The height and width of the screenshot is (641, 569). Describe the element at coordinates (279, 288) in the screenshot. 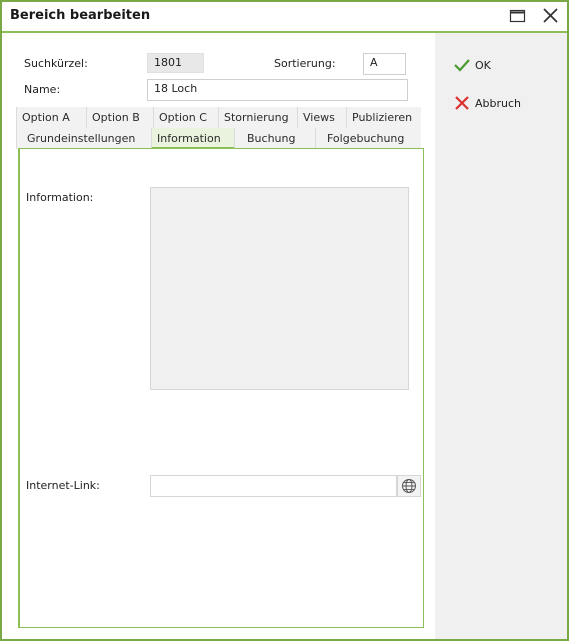

I see `information-textarea` at that location.